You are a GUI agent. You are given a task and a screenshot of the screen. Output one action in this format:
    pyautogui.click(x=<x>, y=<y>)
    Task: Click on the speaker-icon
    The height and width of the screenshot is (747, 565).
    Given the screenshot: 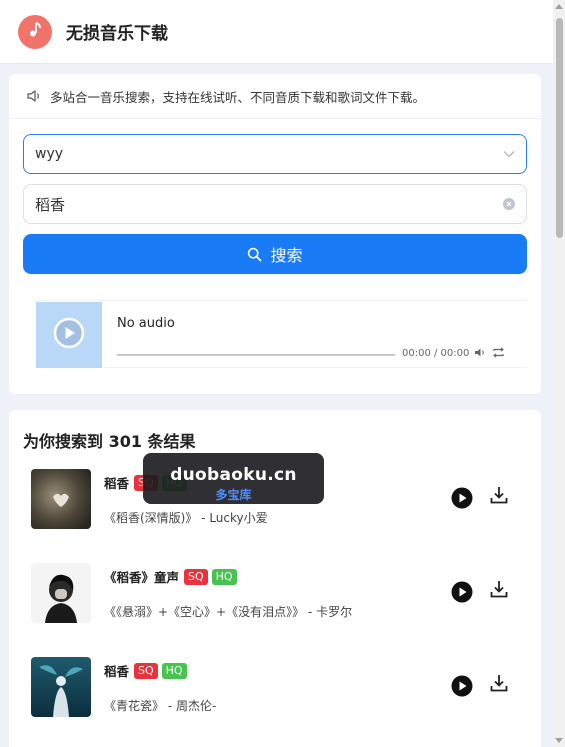 What is the action you would take?
    pyautogui.click(x=33, y=96)
    